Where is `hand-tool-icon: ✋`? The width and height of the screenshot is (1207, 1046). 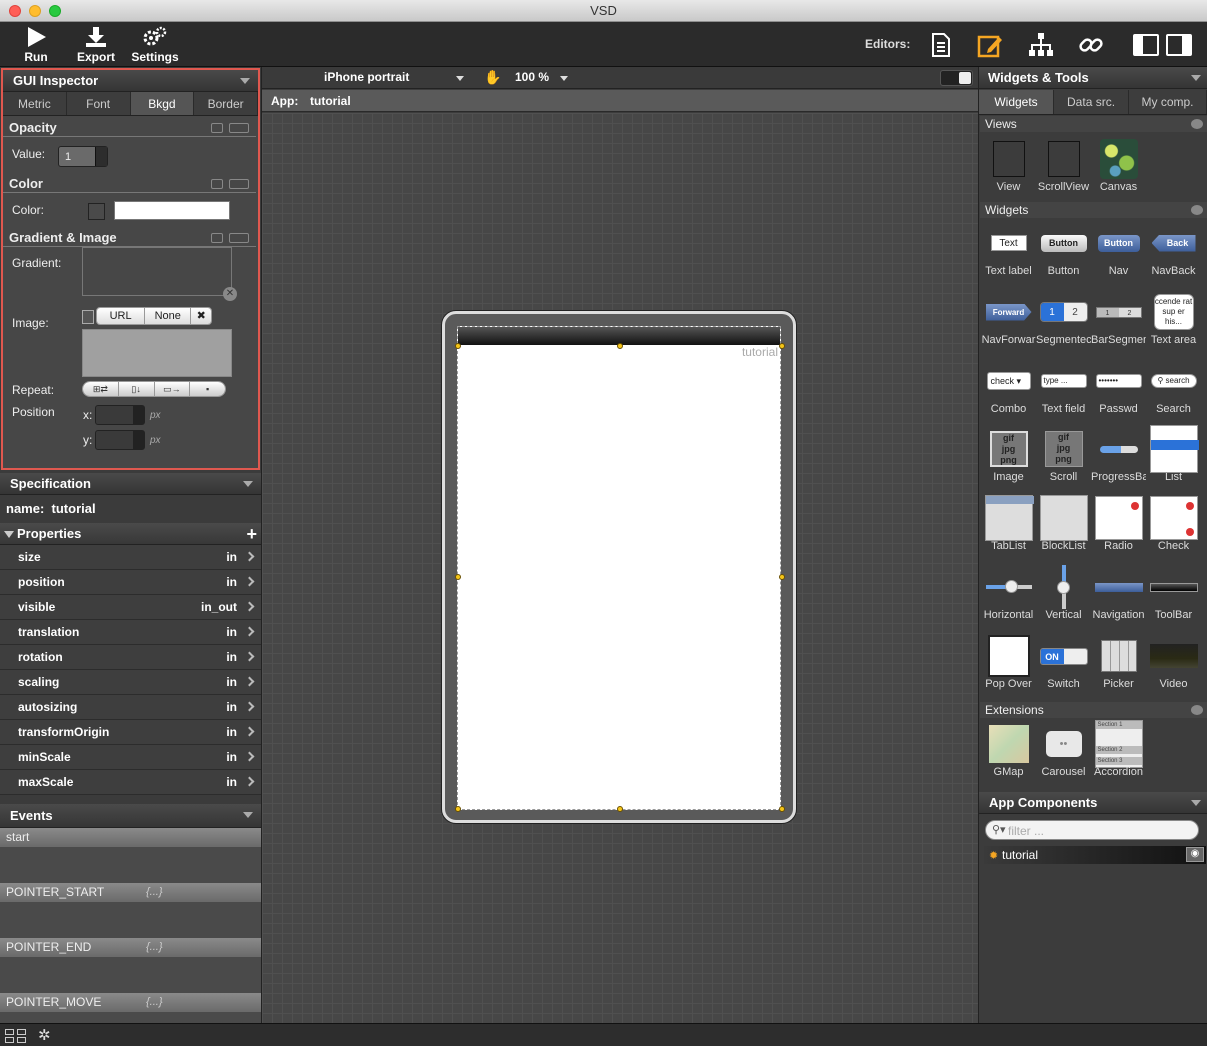 hand-tool-icon: ✋ is located at coordinates (492, 77).